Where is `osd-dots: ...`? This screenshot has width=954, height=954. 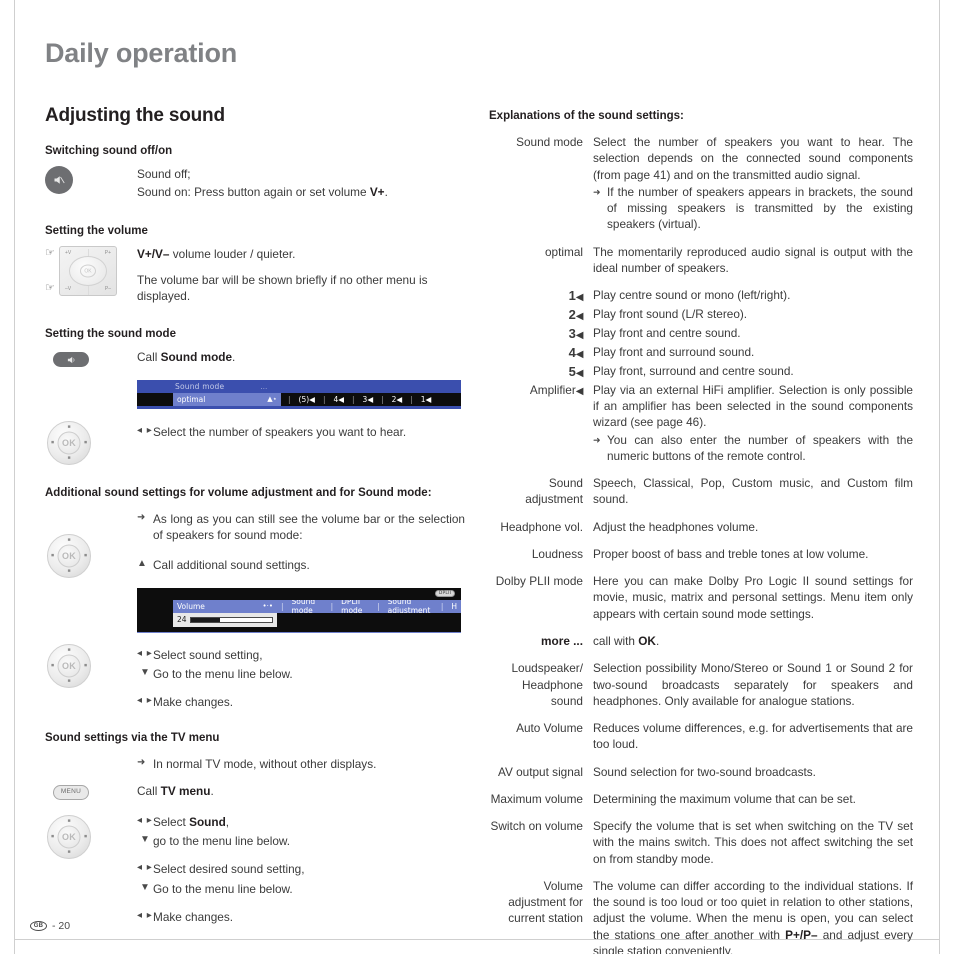 osd-dots: ... is located at coordinates (264, 386).